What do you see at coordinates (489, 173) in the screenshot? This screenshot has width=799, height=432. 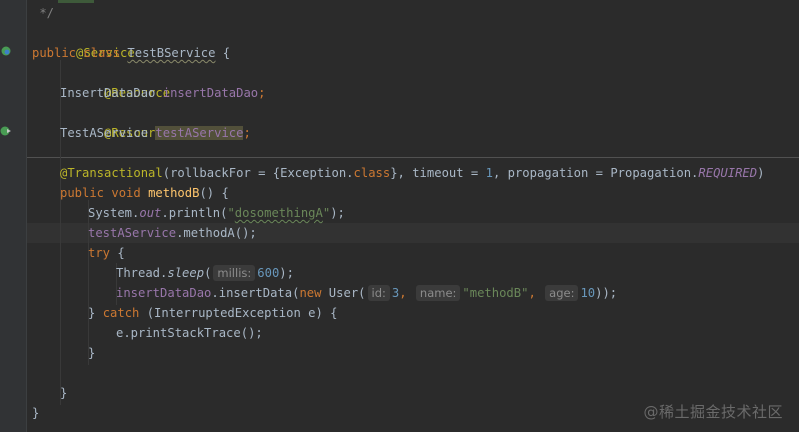 I see `number-literal: 1` at bounding box center [489, 173].